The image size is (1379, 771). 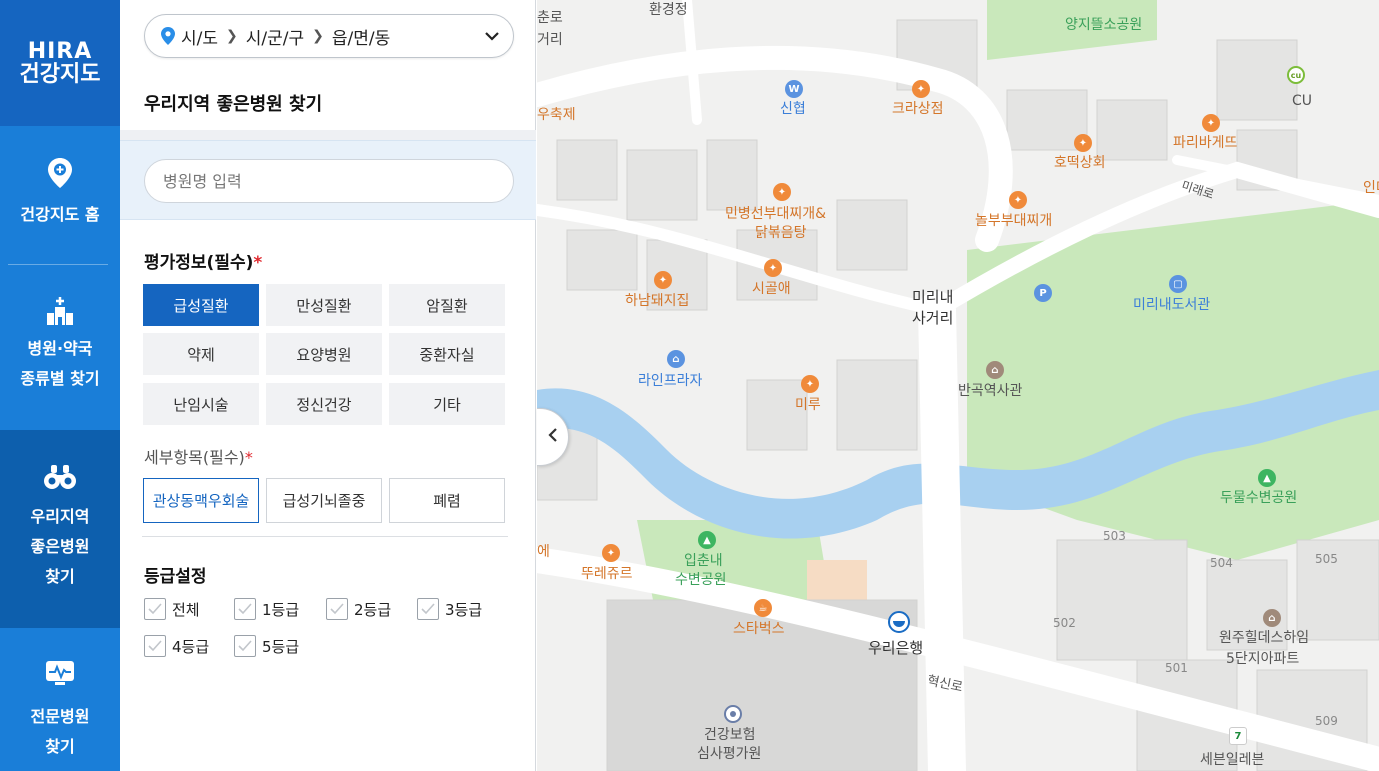 I want to click on bank-icon: W, so click(x=794, y=89).